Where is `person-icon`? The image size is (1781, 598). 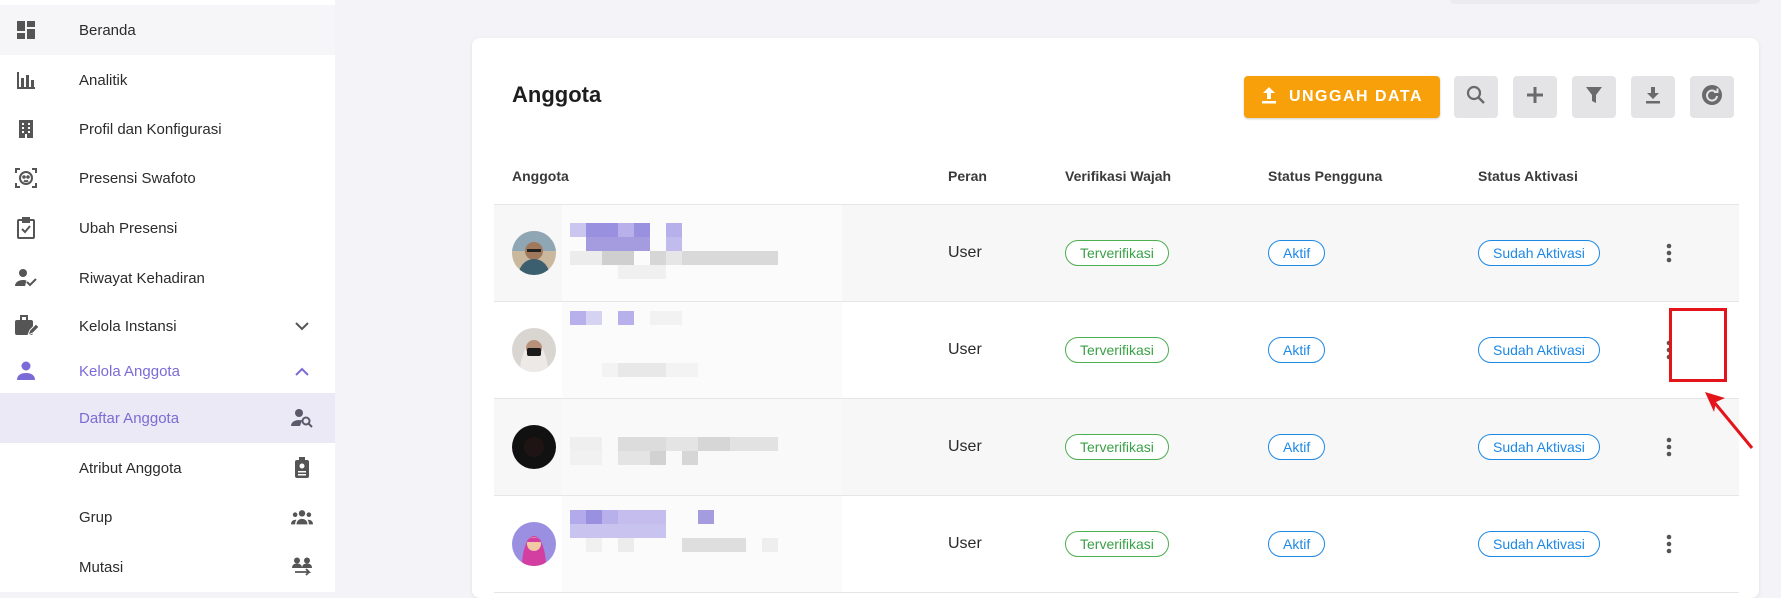
person-icon is located at coordinates (26, 371).